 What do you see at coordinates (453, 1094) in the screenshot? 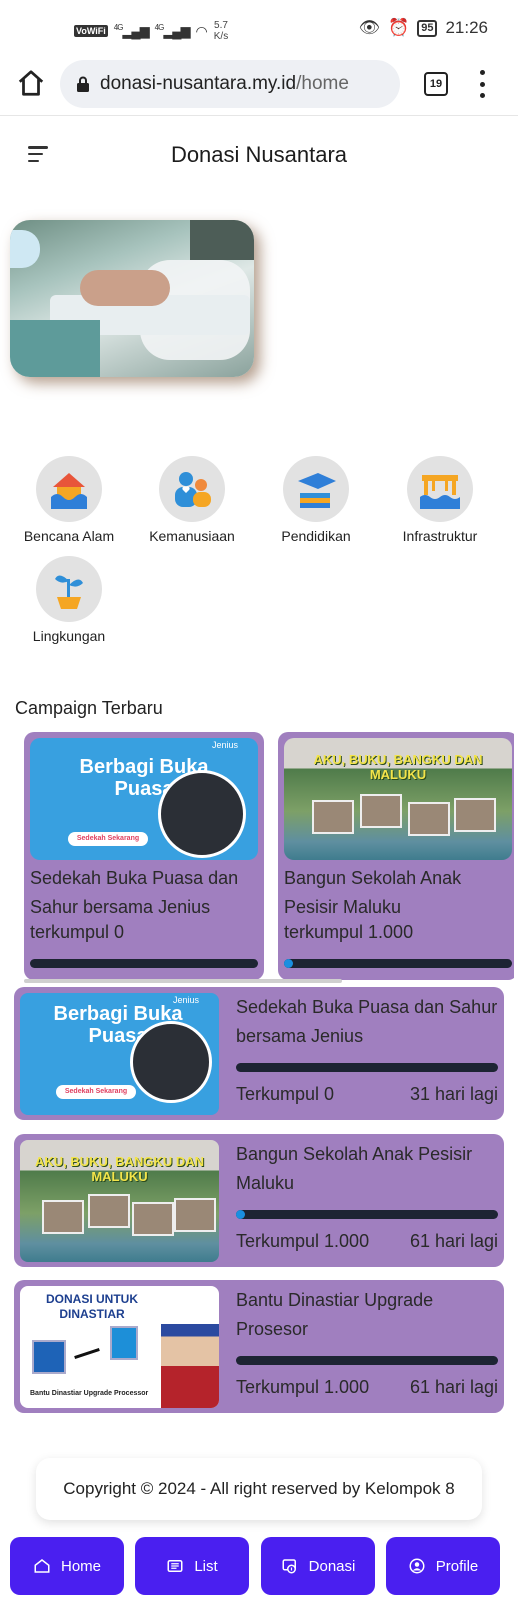
I see `campaign-days-left: 31 hari lagi` at bounding box center [453, 1094].